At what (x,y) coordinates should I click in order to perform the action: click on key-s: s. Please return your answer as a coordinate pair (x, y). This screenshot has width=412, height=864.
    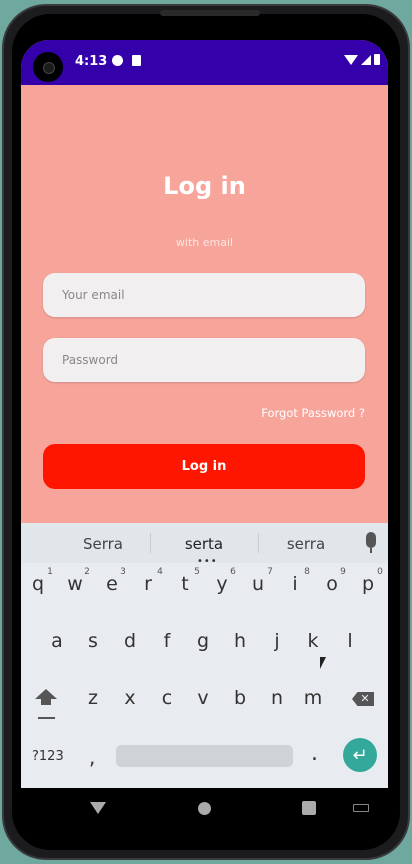
    Looking at the image, I should click on (93, 641).